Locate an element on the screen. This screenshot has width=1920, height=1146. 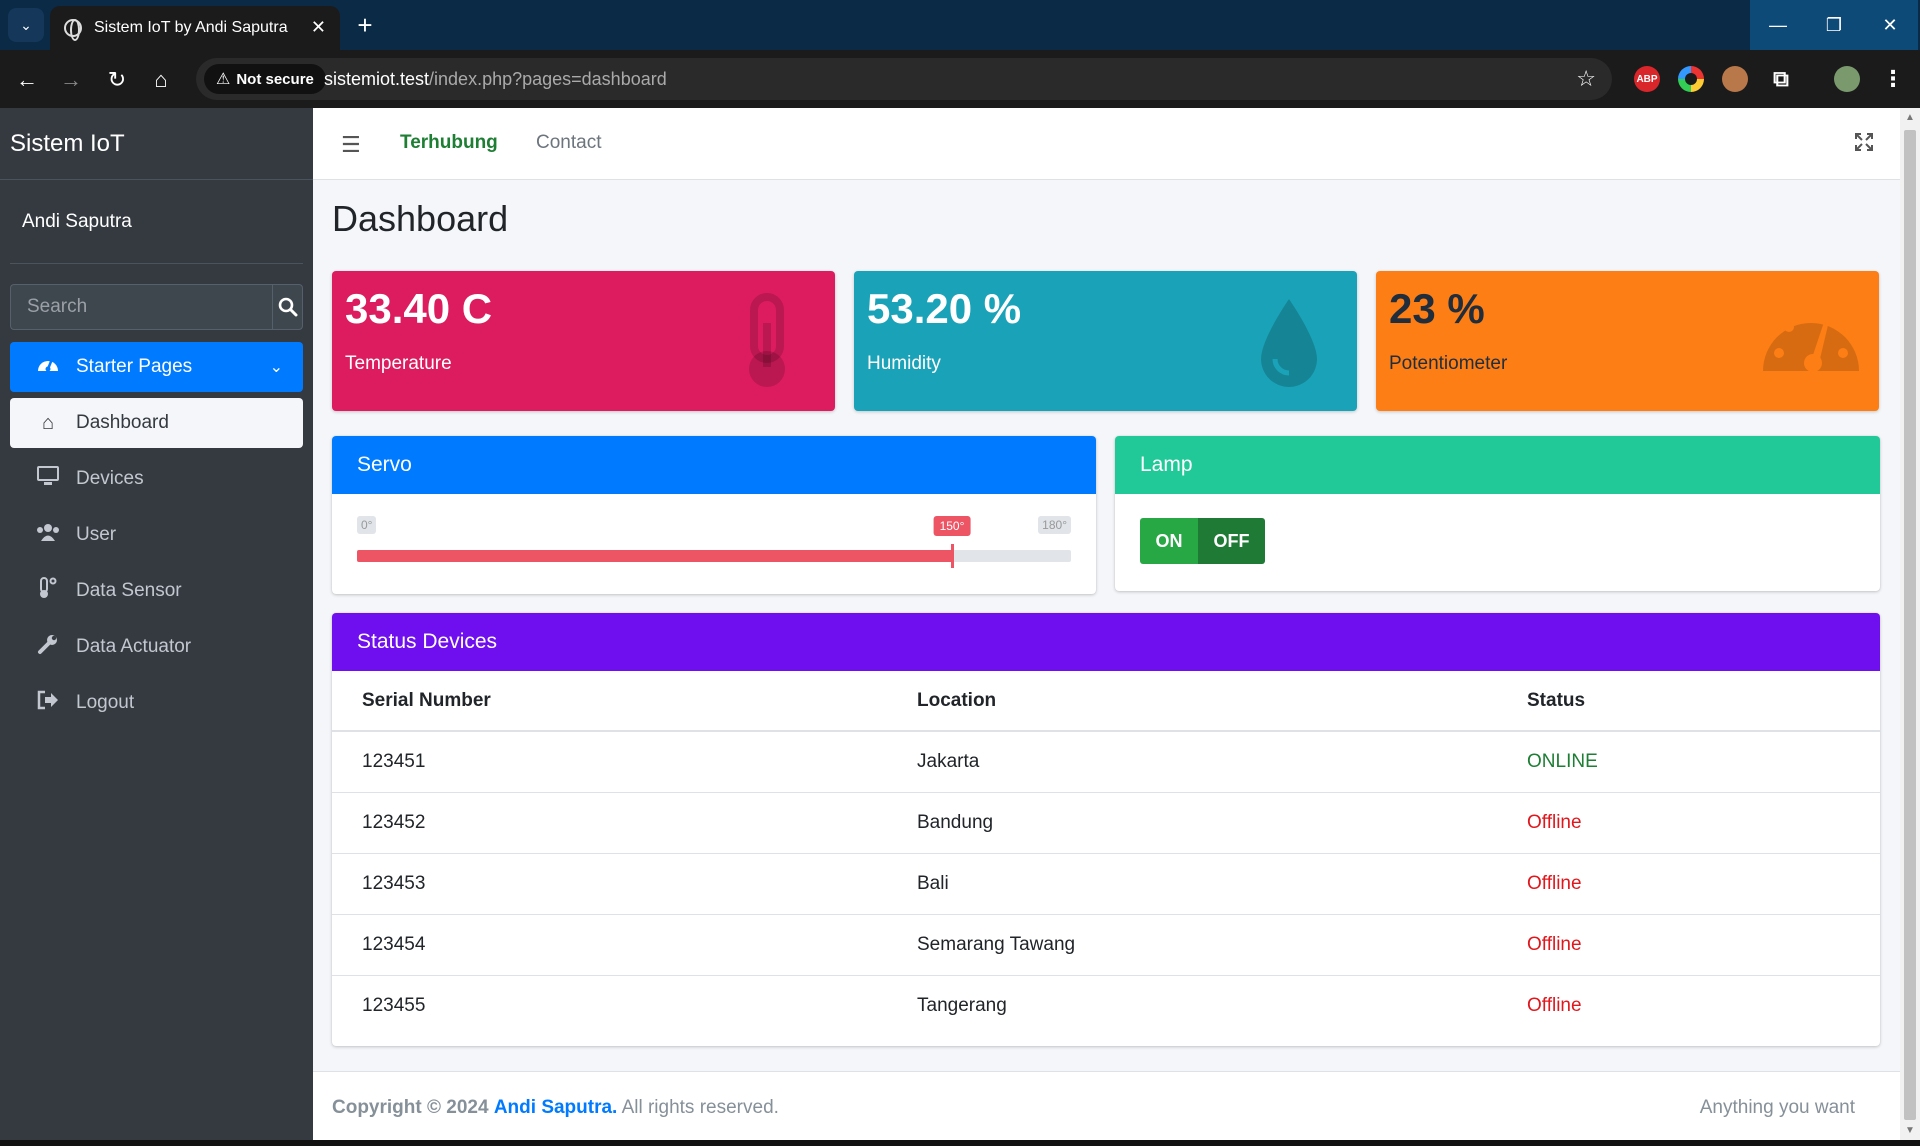
sidebar-item-logout: Logout is located at coordinates (156, 703).